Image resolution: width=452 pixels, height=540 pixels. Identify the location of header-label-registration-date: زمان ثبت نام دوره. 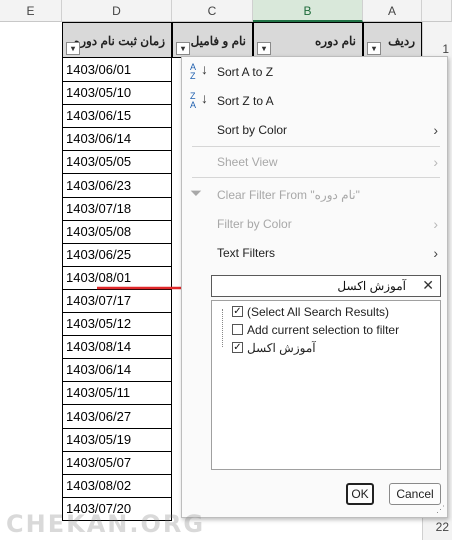
(119, 41).